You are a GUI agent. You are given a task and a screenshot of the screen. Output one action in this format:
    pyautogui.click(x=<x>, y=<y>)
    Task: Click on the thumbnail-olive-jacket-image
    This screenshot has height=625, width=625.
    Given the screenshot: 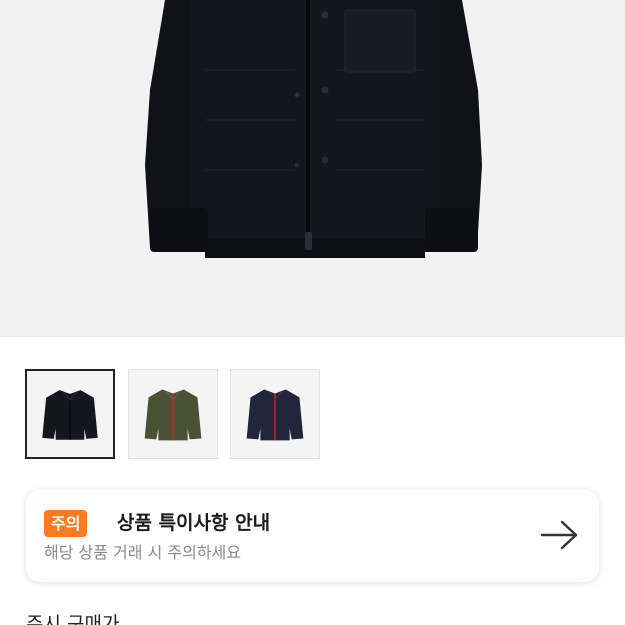 What is the action you would take?
    pyautogui.click(x=173, y=415)
    